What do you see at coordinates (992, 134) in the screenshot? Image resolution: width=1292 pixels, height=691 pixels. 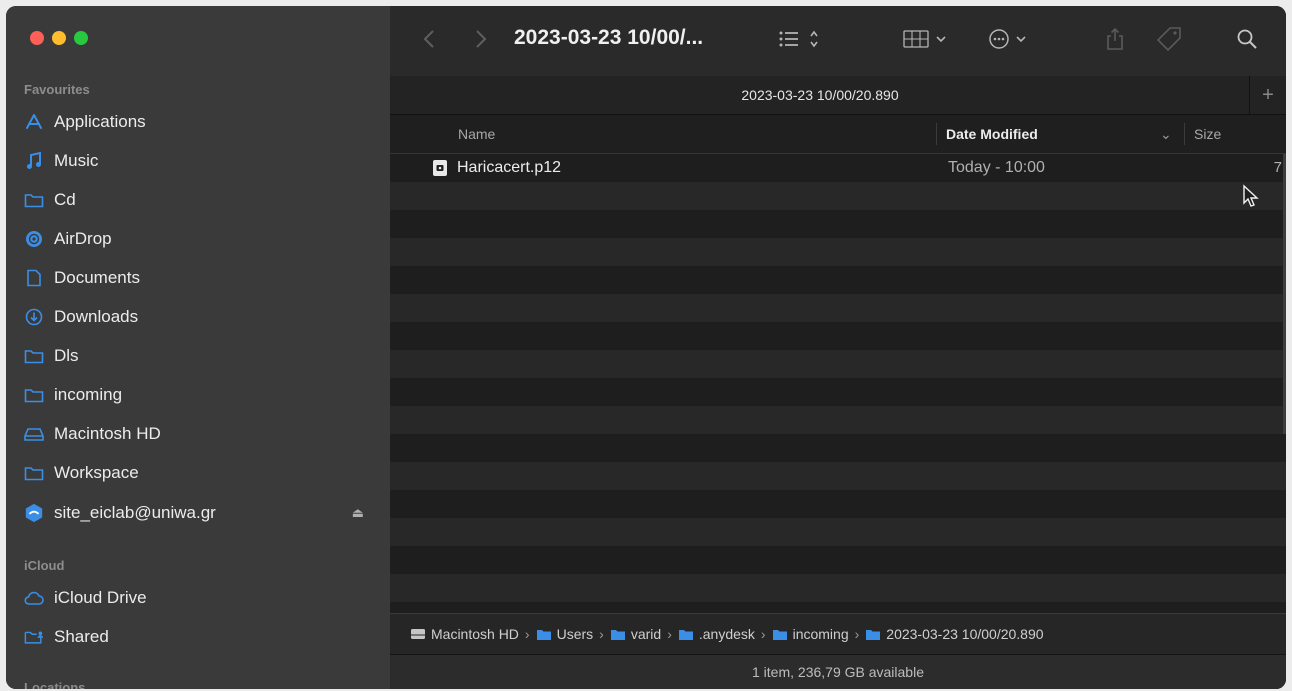 I see `column-date-header: Date Modified` at bounding box center [992, 134].